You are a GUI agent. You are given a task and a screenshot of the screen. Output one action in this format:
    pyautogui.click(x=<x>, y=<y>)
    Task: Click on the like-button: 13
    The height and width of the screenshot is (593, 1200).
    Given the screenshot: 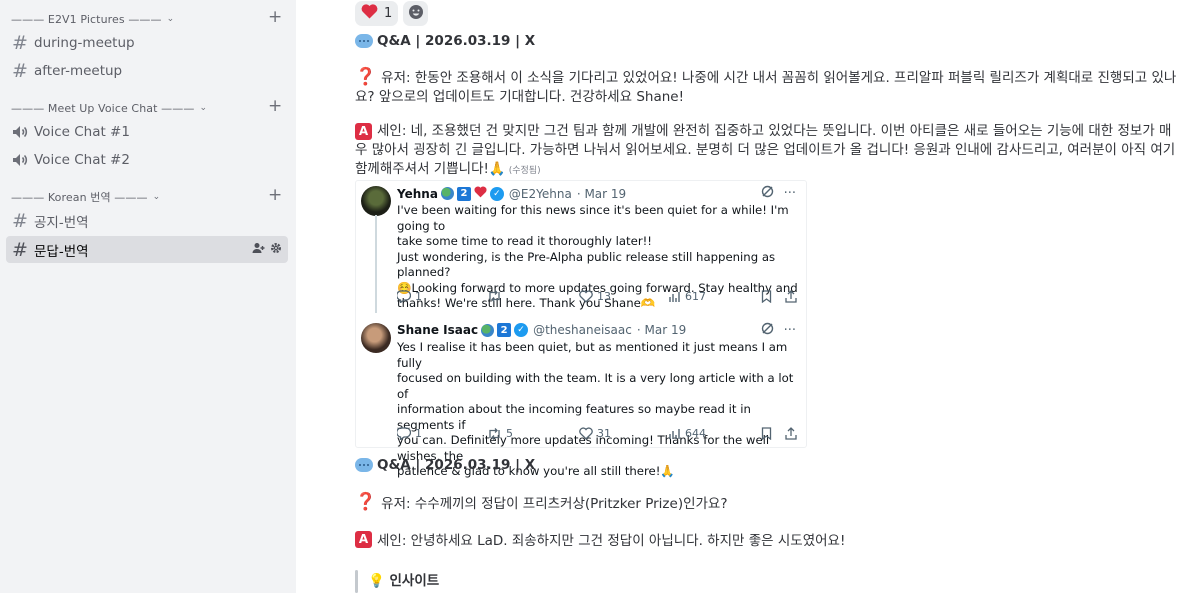 What is the action you would take?
    pyautogui.click(x=595, y=296)
    